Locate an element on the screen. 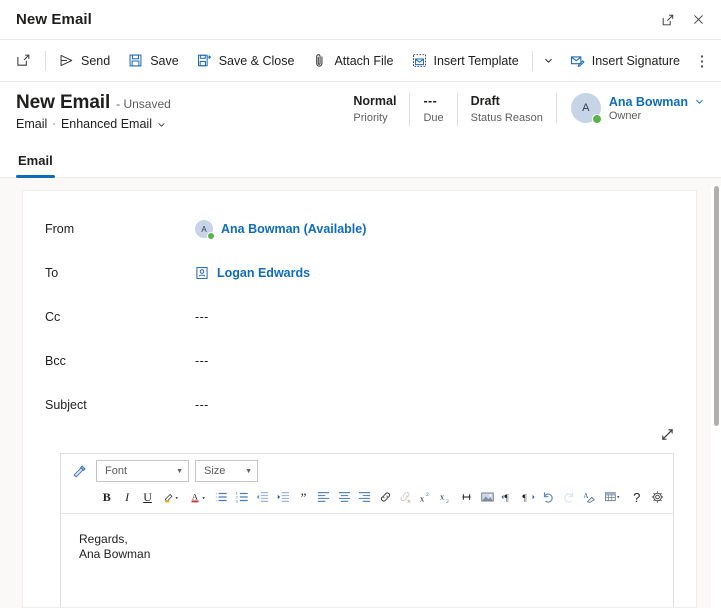 The height and width of the screenshot is (615, 721). subject-input: --- is located at coordinates (202, 405).